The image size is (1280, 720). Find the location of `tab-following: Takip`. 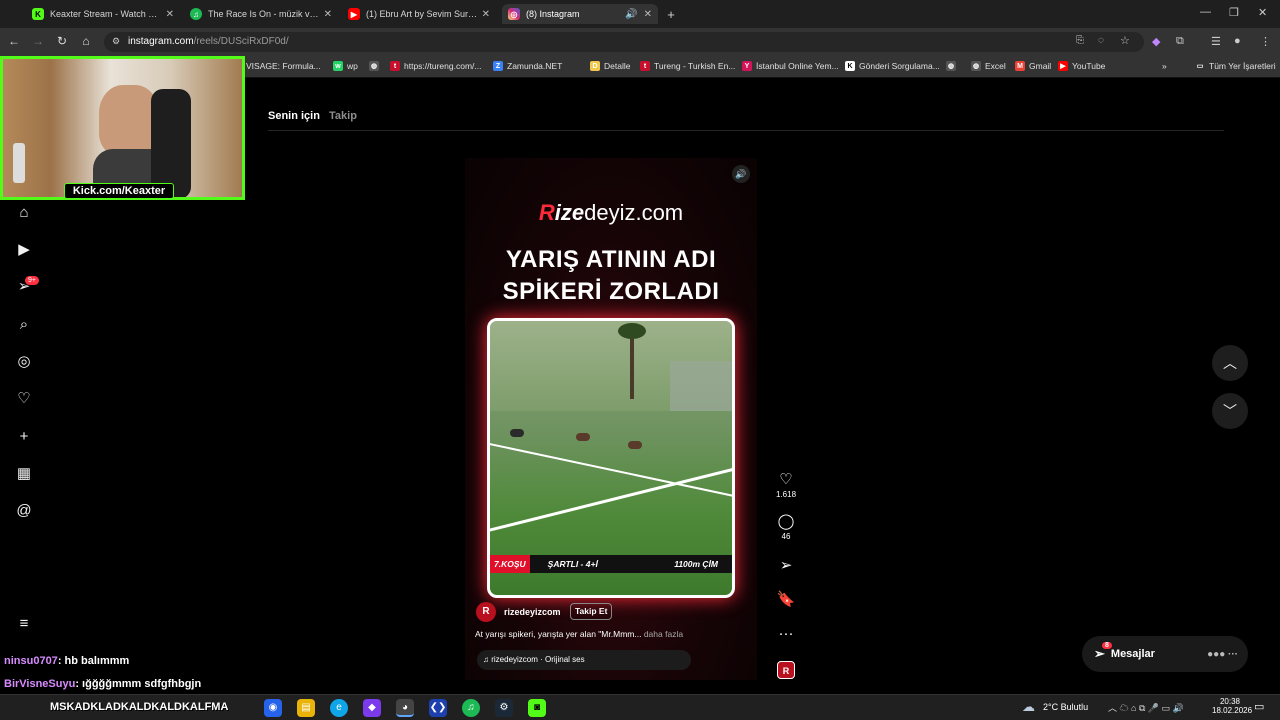

tab-following: Takip is located at coordinates (343, 116).